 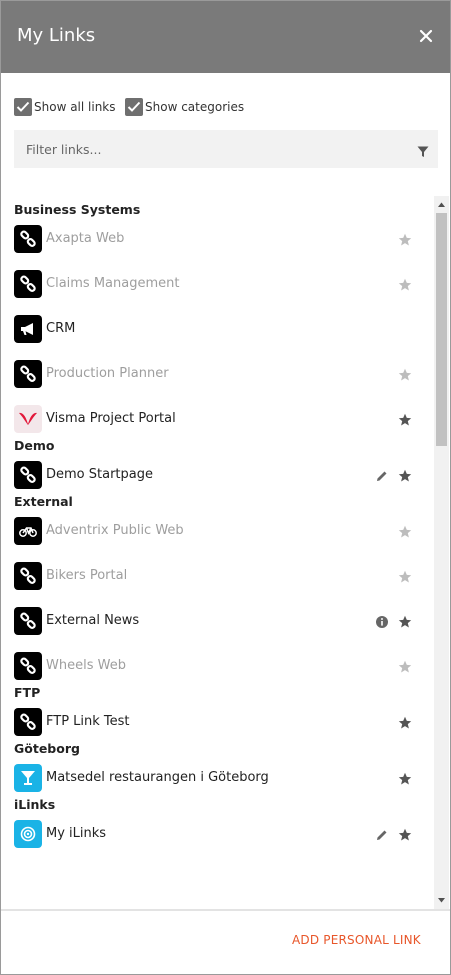 I want to click on show-categories-checkbox: Show categories, so click(x=184, y=107).